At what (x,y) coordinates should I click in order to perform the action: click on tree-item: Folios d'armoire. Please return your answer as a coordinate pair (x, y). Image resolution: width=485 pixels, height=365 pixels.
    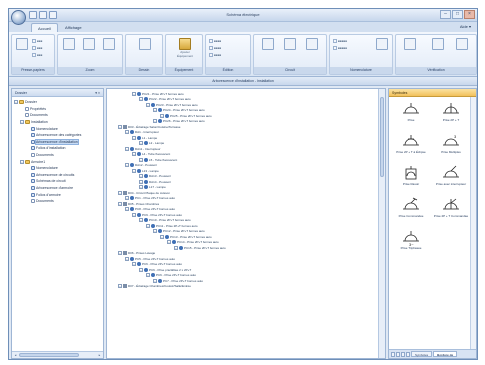
    Looking at the image, I should click on (57, 194).